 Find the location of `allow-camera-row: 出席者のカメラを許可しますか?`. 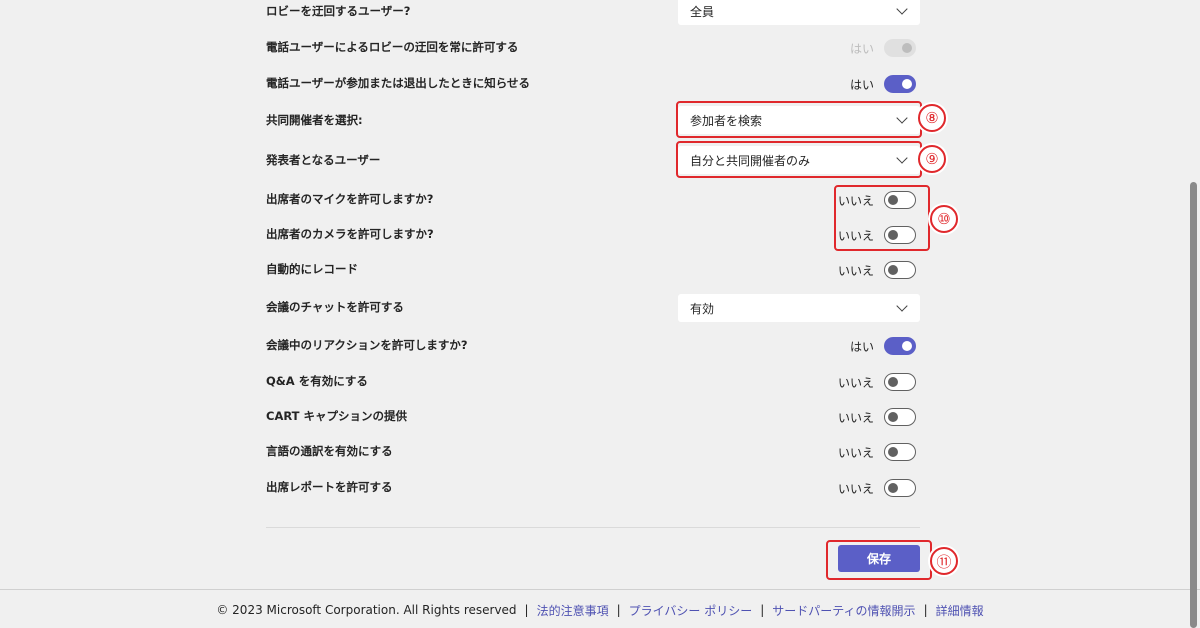

allow-camera-row: 出席者のカメラを許可しますか? is located at coordinates (593, 234).